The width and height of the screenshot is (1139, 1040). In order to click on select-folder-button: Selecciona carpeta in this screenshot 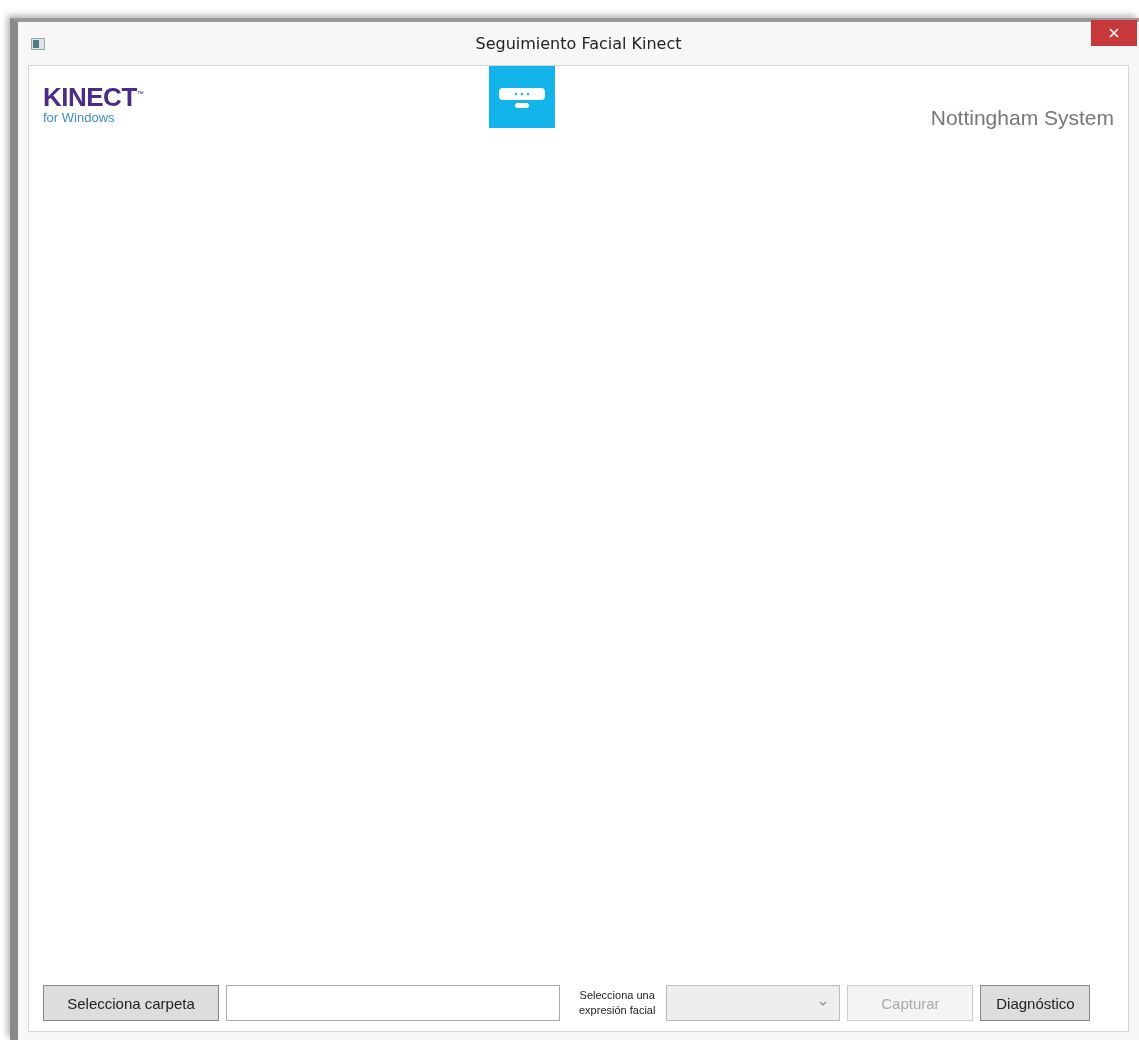, I will do `click(131, 1003)`.